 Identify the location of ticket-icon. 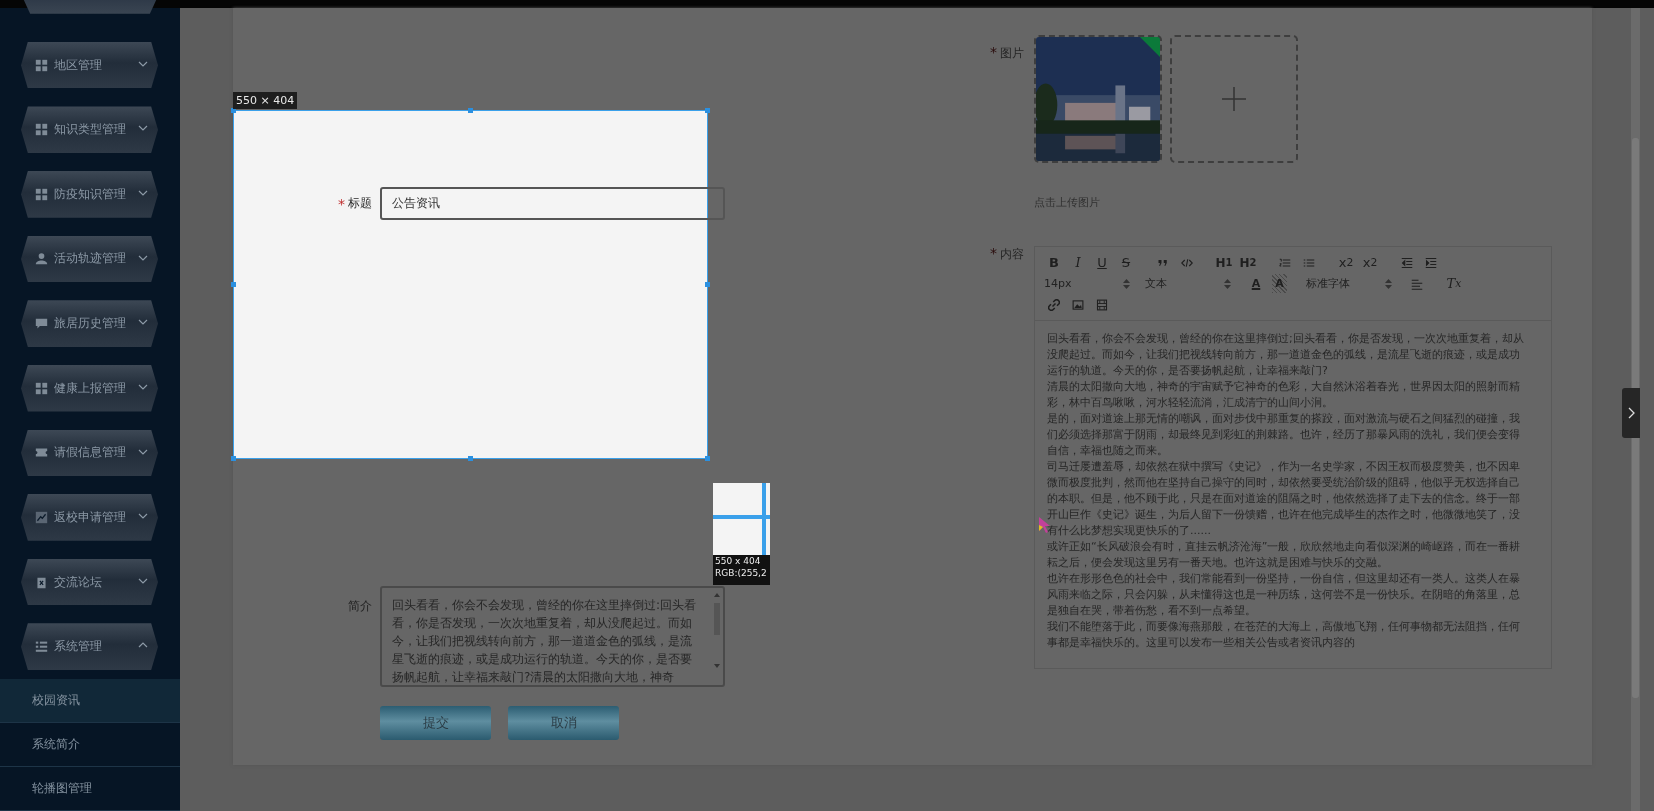
(41, 453).